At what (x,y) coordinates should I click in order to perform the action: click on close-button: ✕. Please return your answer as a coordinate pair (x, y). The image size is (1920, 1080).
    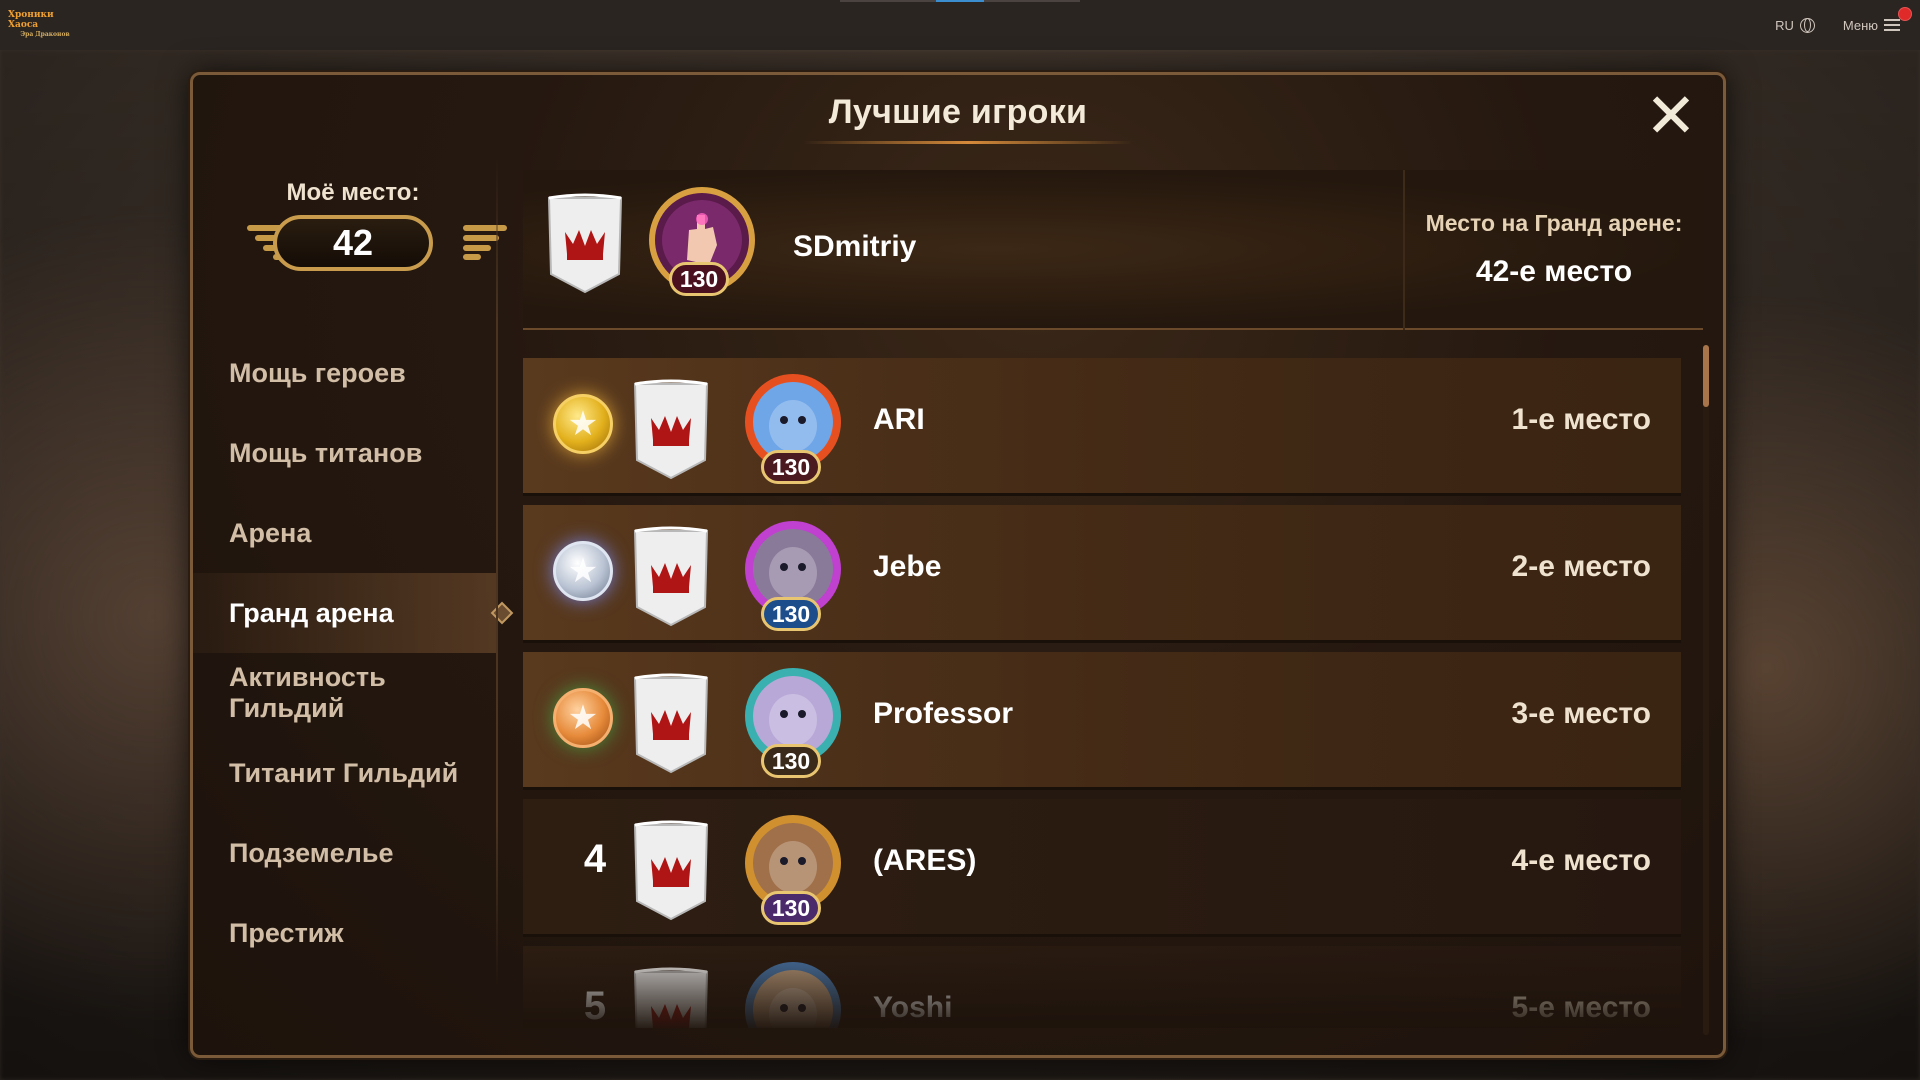
    Looking at the image, I should click on (1671, 116).